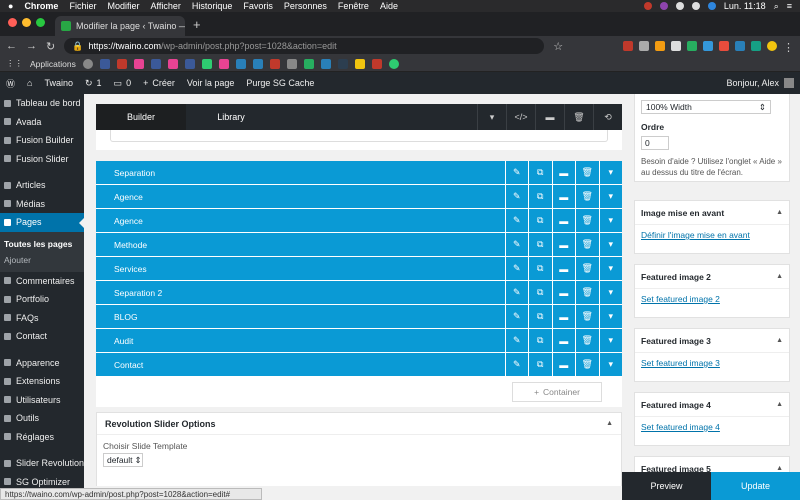 Image resolution: width=800 pixels, height=500 pixels. I want to click on clock: Lun. 11:18, so click(745, 6).